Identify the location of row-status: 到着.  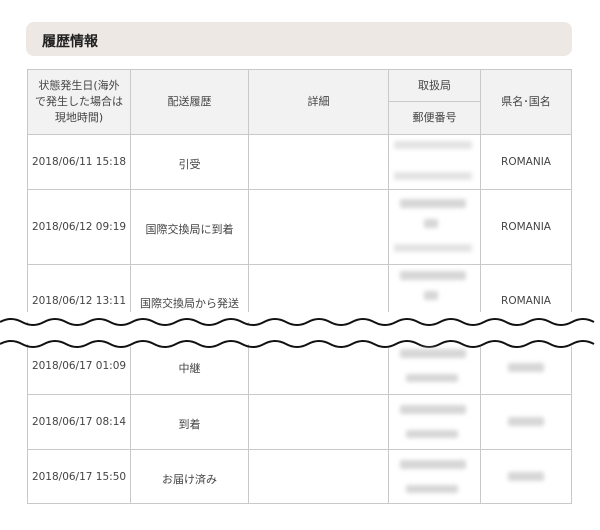
(189, 424).